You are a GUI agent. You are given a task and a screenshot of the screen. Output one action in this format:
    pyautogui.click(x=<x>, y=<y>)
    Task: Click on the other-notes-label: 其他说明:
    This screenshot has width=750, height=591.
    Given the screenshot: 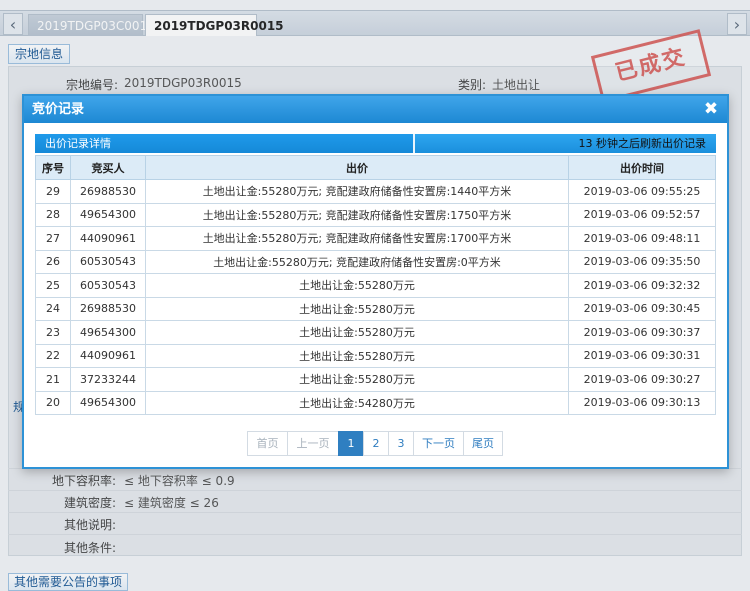 What is the action you would take?
    pyautogui.click(x=89, y=525)
    